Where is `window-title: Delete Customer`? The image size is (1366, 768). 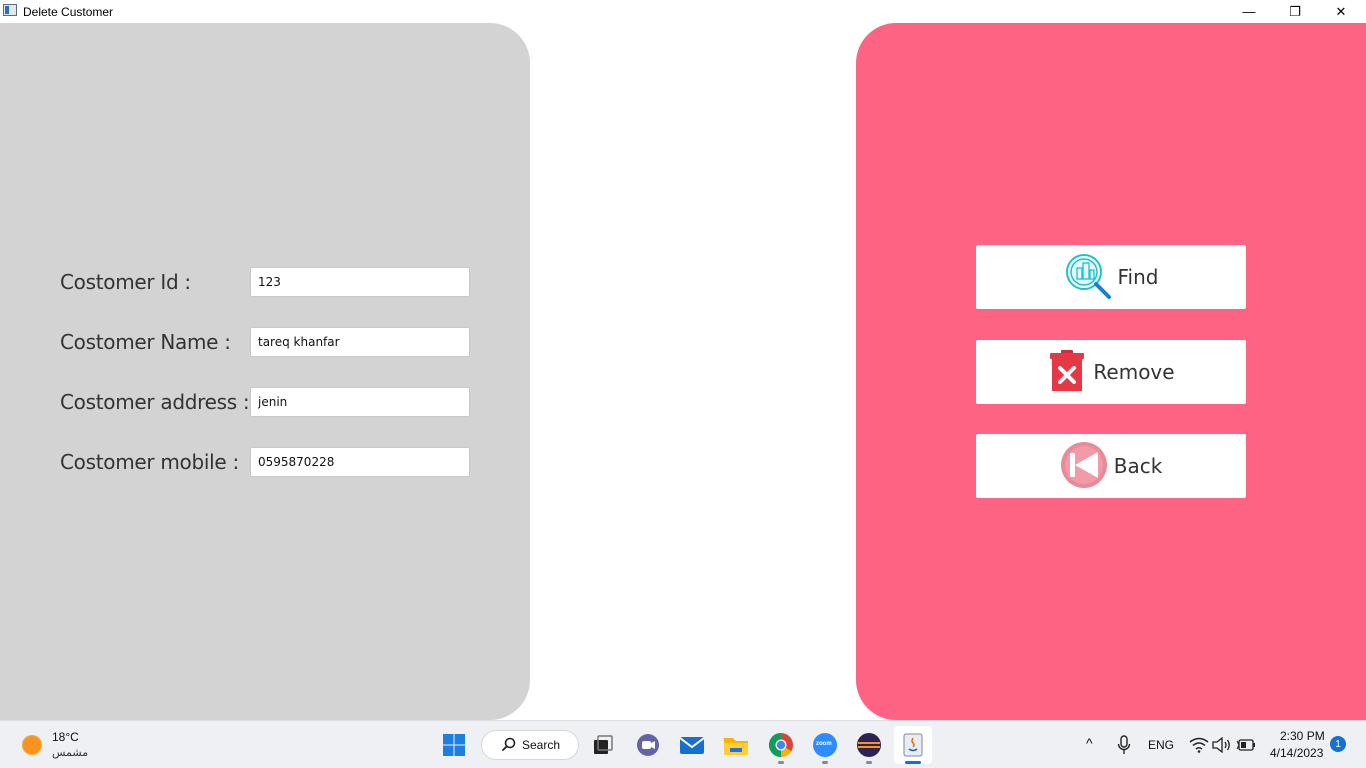 window-title: Delete Customer is located at coordinates (68, 12).